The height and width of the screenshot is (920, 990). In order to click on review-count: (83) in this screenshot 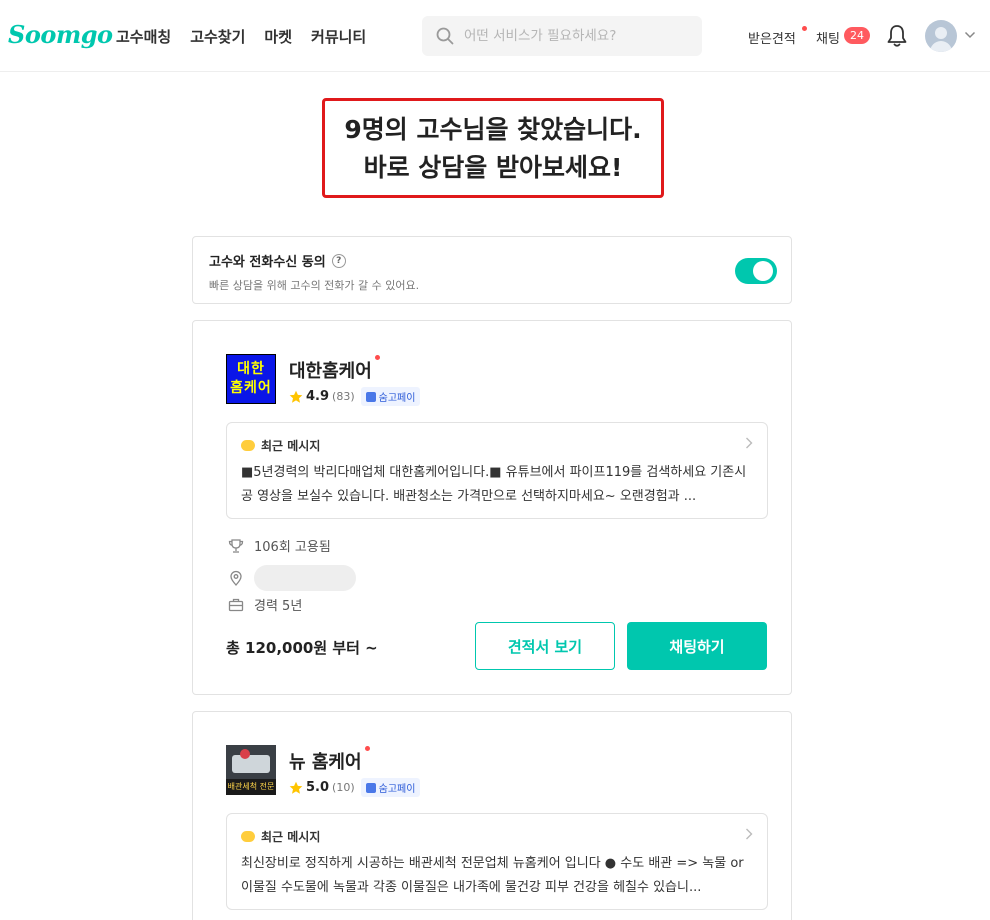, I will do `click(343, 396)`.